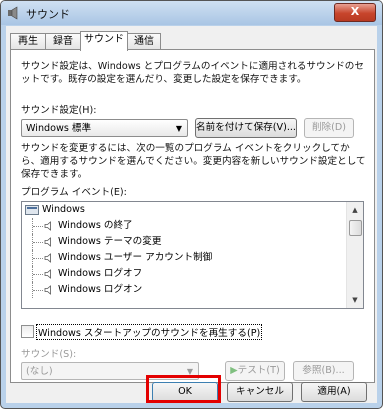 Image resolution: width=383 pixels, height=409 pixels. What do you see at coordinates (187, 274) in the screenshot?
I see `list-item: Windows ログオフ` at bounding box center [187, 274].